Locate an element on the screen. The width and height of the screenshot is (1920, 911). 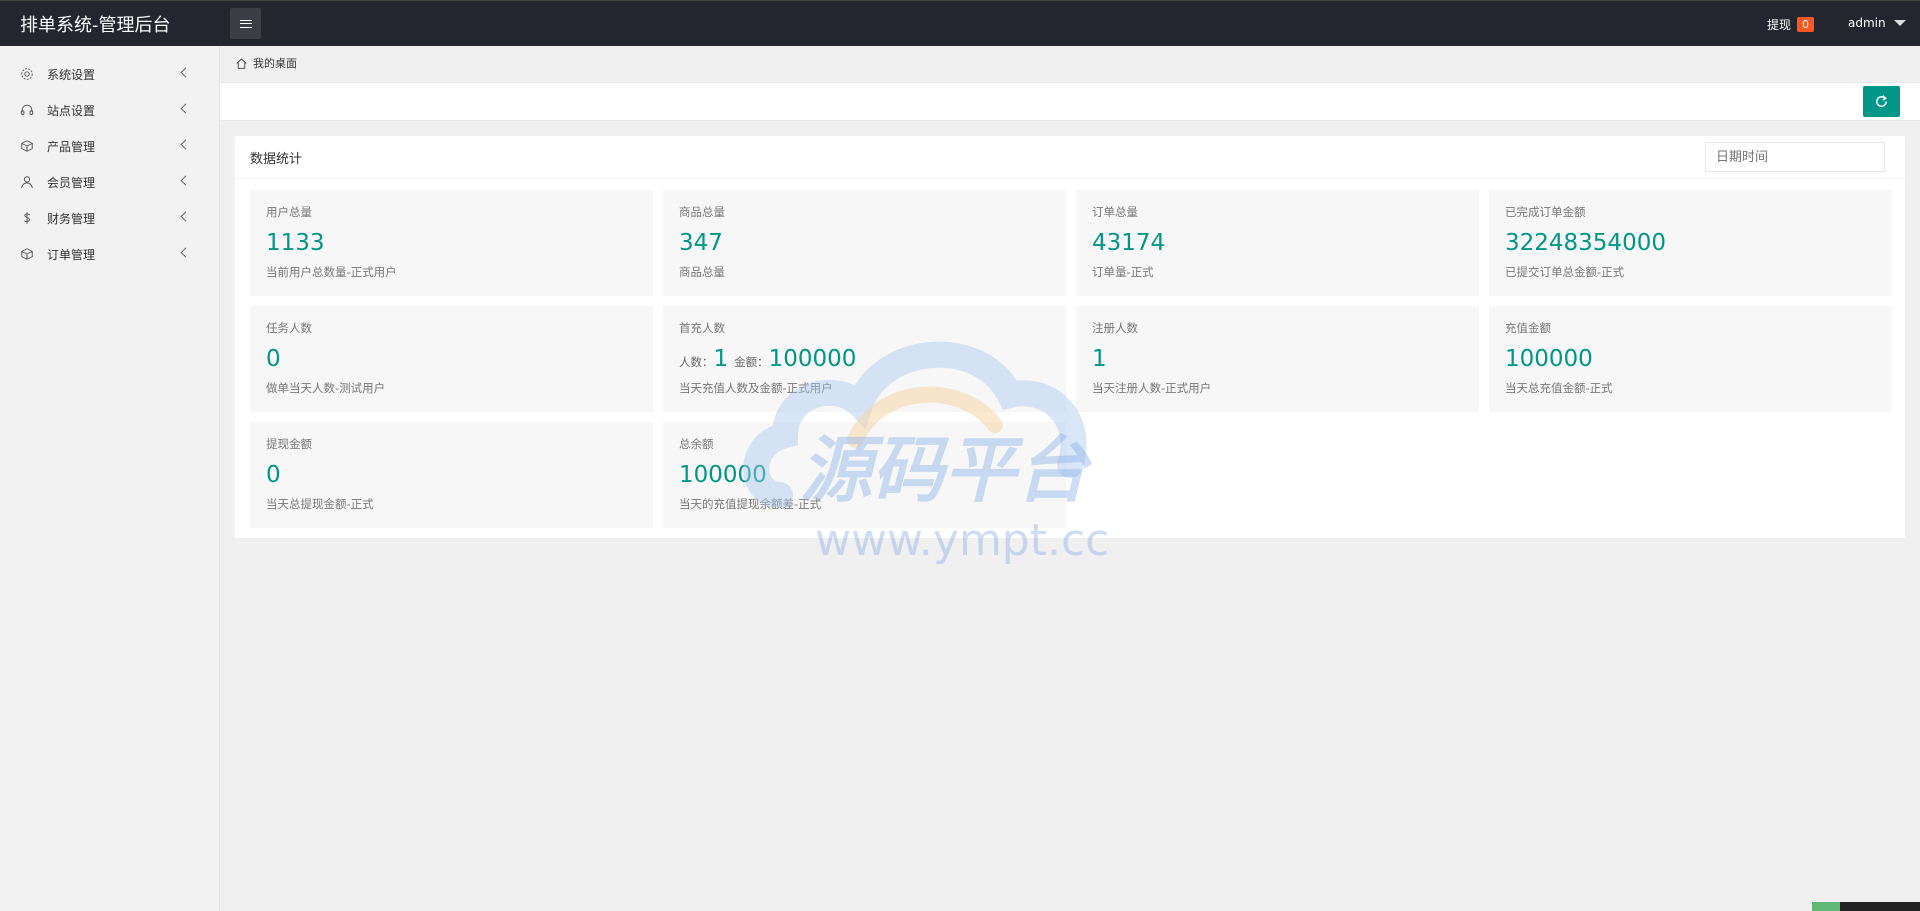
sidebar: 系统设置 站点设置 产品管理 会员管理 财务管理 订单管理 is located at coordinates (110, 478).